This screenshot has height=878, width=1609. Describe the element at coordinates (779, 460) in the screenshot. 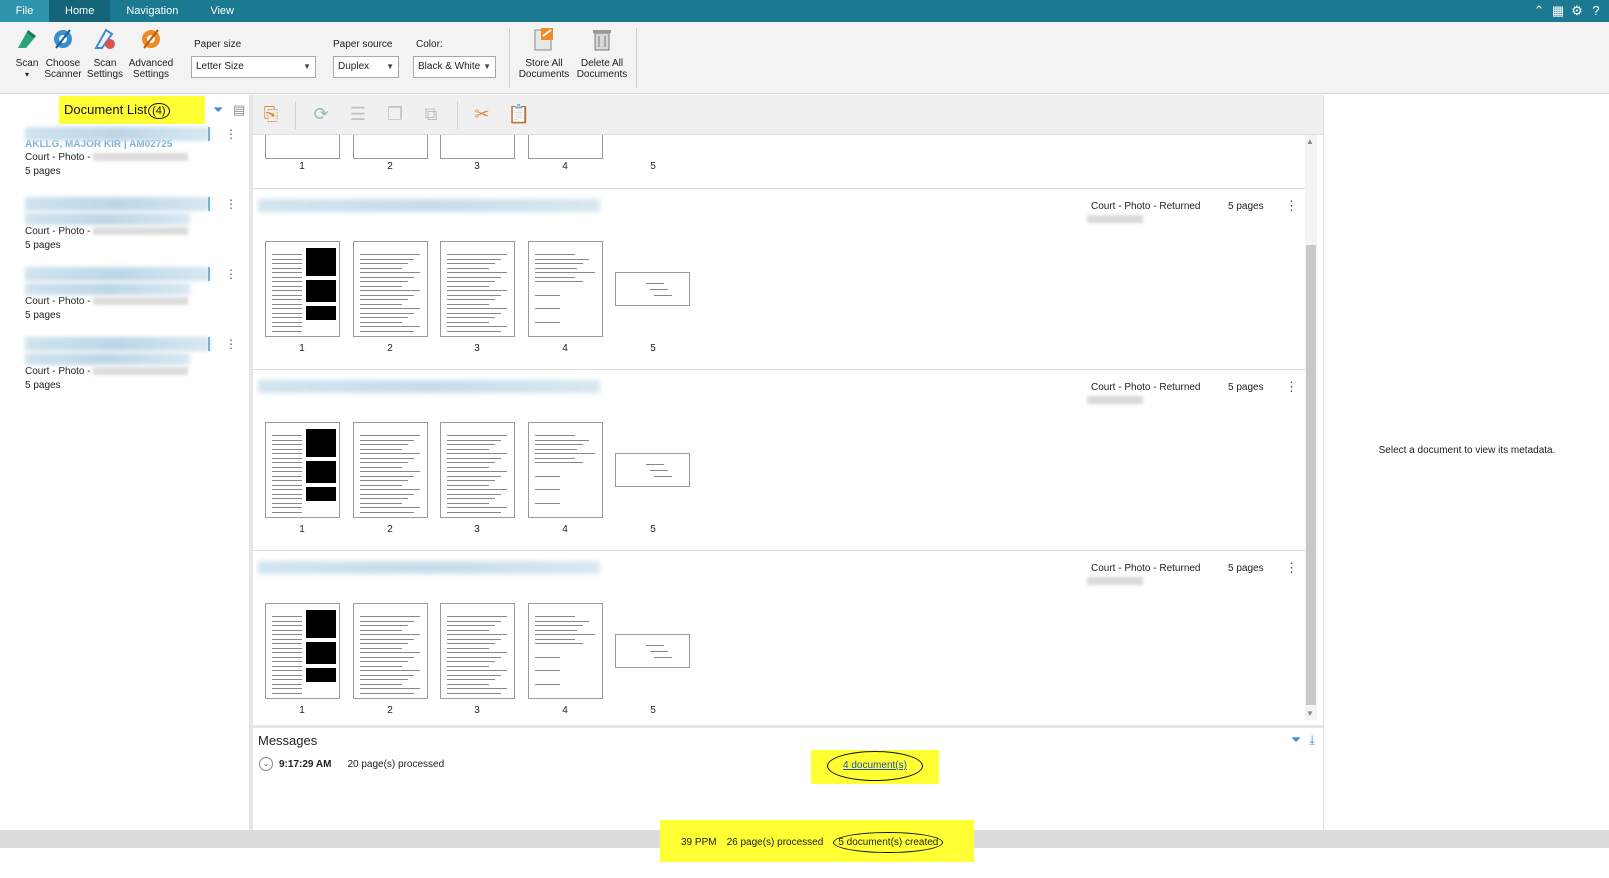

I see `document-group: Court - Photo - Returned 5 pages ⋮ 1 2 3 4 5` at that location.